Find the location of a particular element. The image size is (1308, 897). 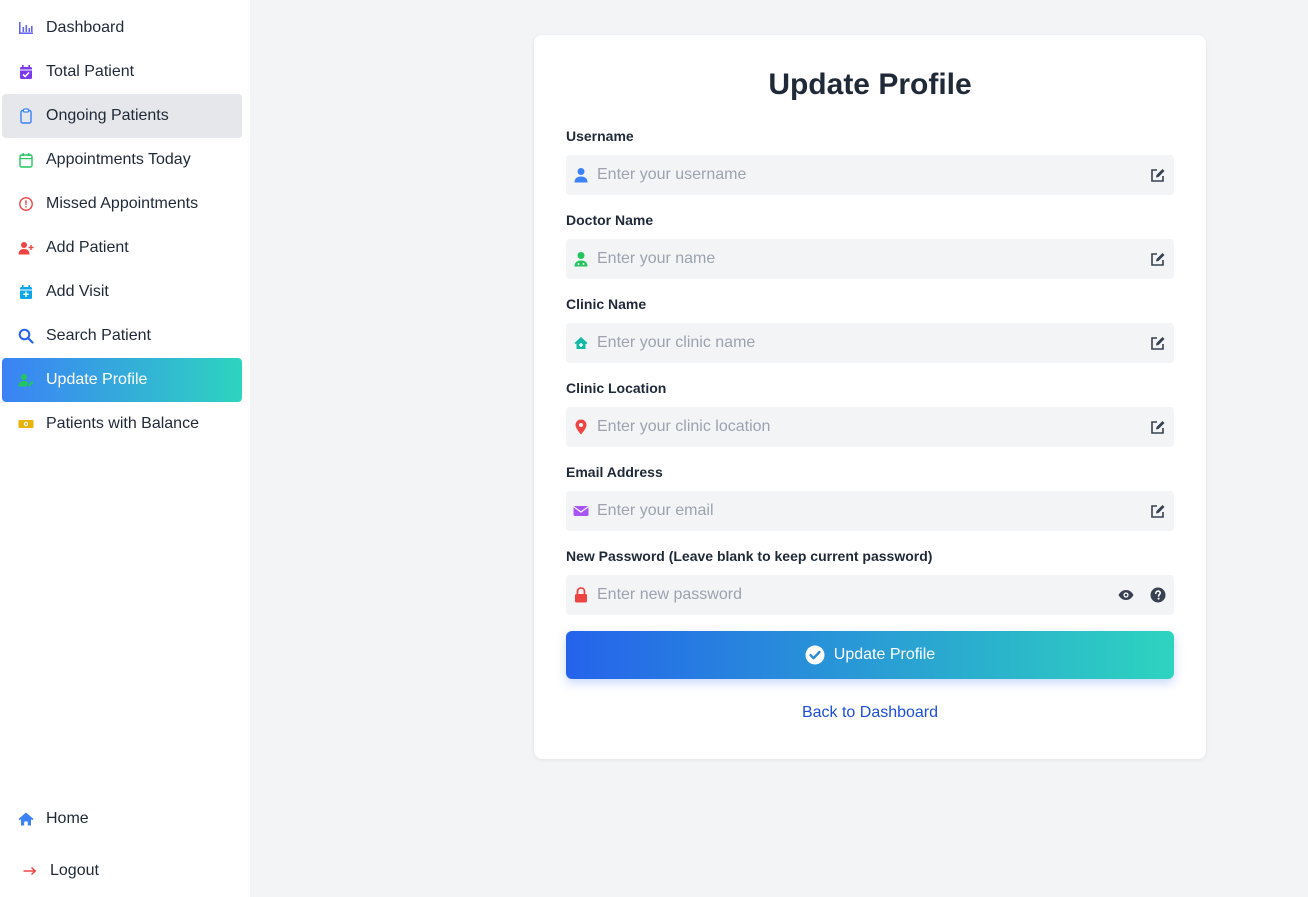

sidebar-item-search-patient: Search Patient is located at coordinates (122, 336).